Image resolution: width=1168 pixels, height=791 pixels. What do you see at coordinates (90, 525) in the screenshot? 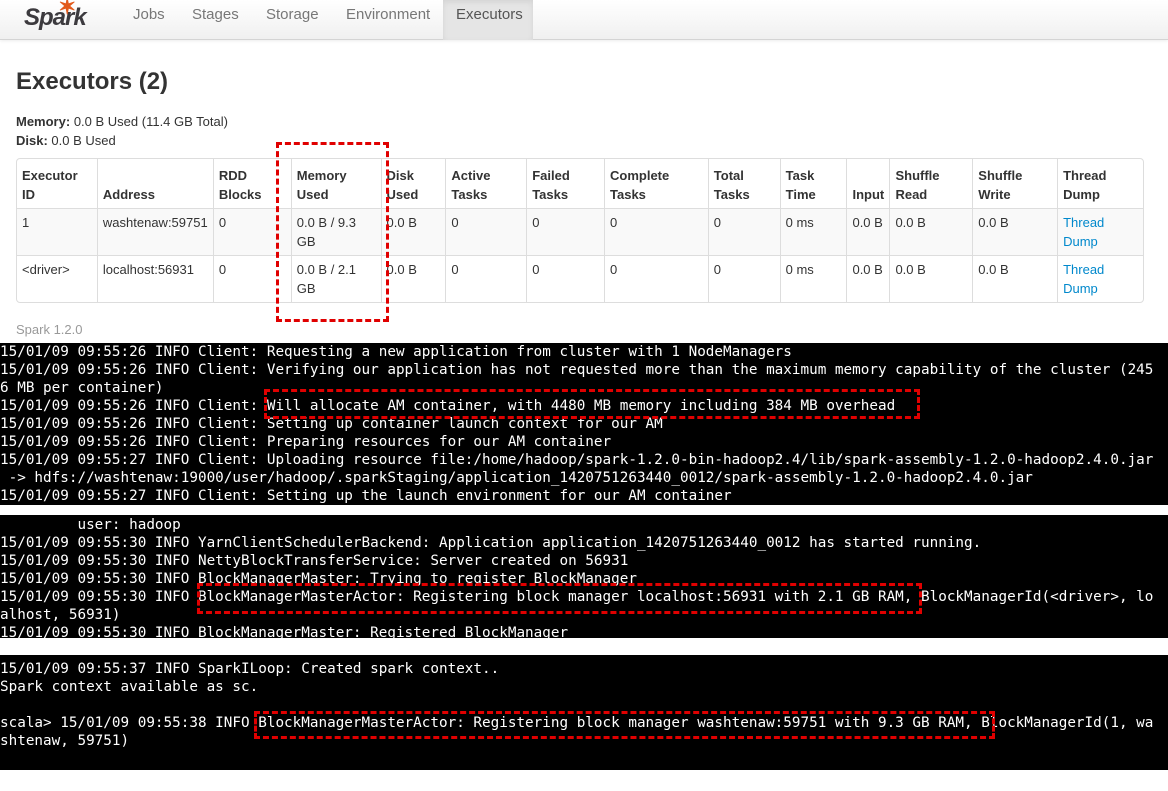
I see `terminal-line: user: hadoop` at bounding box center [90, 525].